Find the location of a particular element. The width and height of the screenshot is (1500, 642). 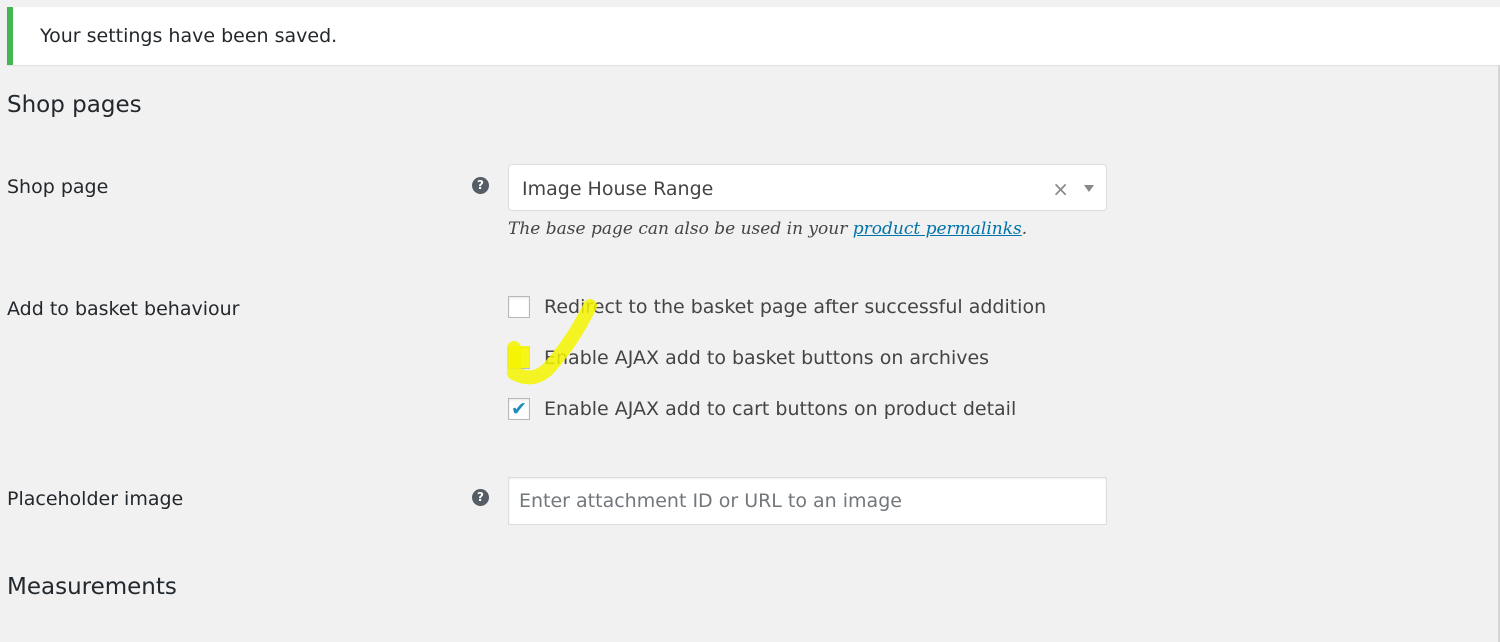

shop-page-selected-value: Image House Range is located at coordinates (618, 189).